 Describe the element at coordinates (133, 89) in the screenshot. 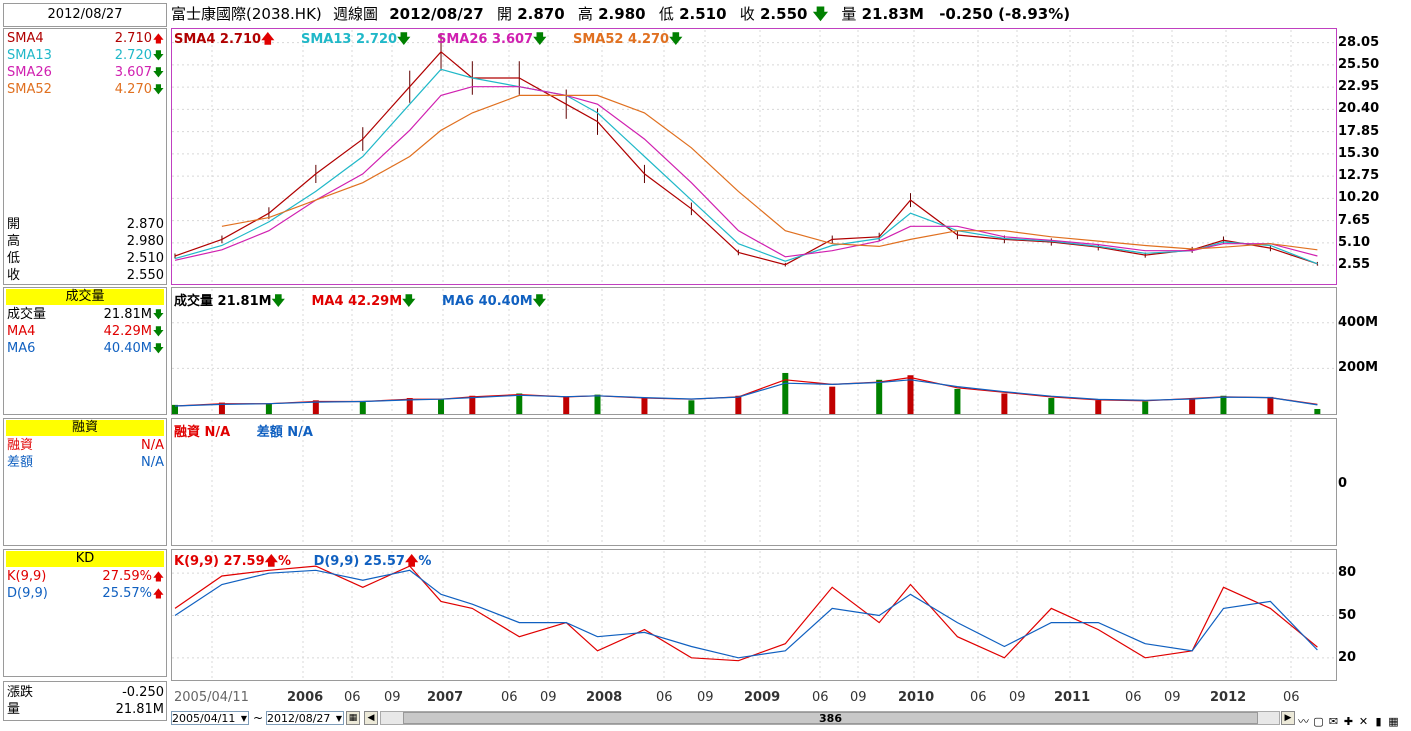

I see `sma-value: 4.270` at that location.